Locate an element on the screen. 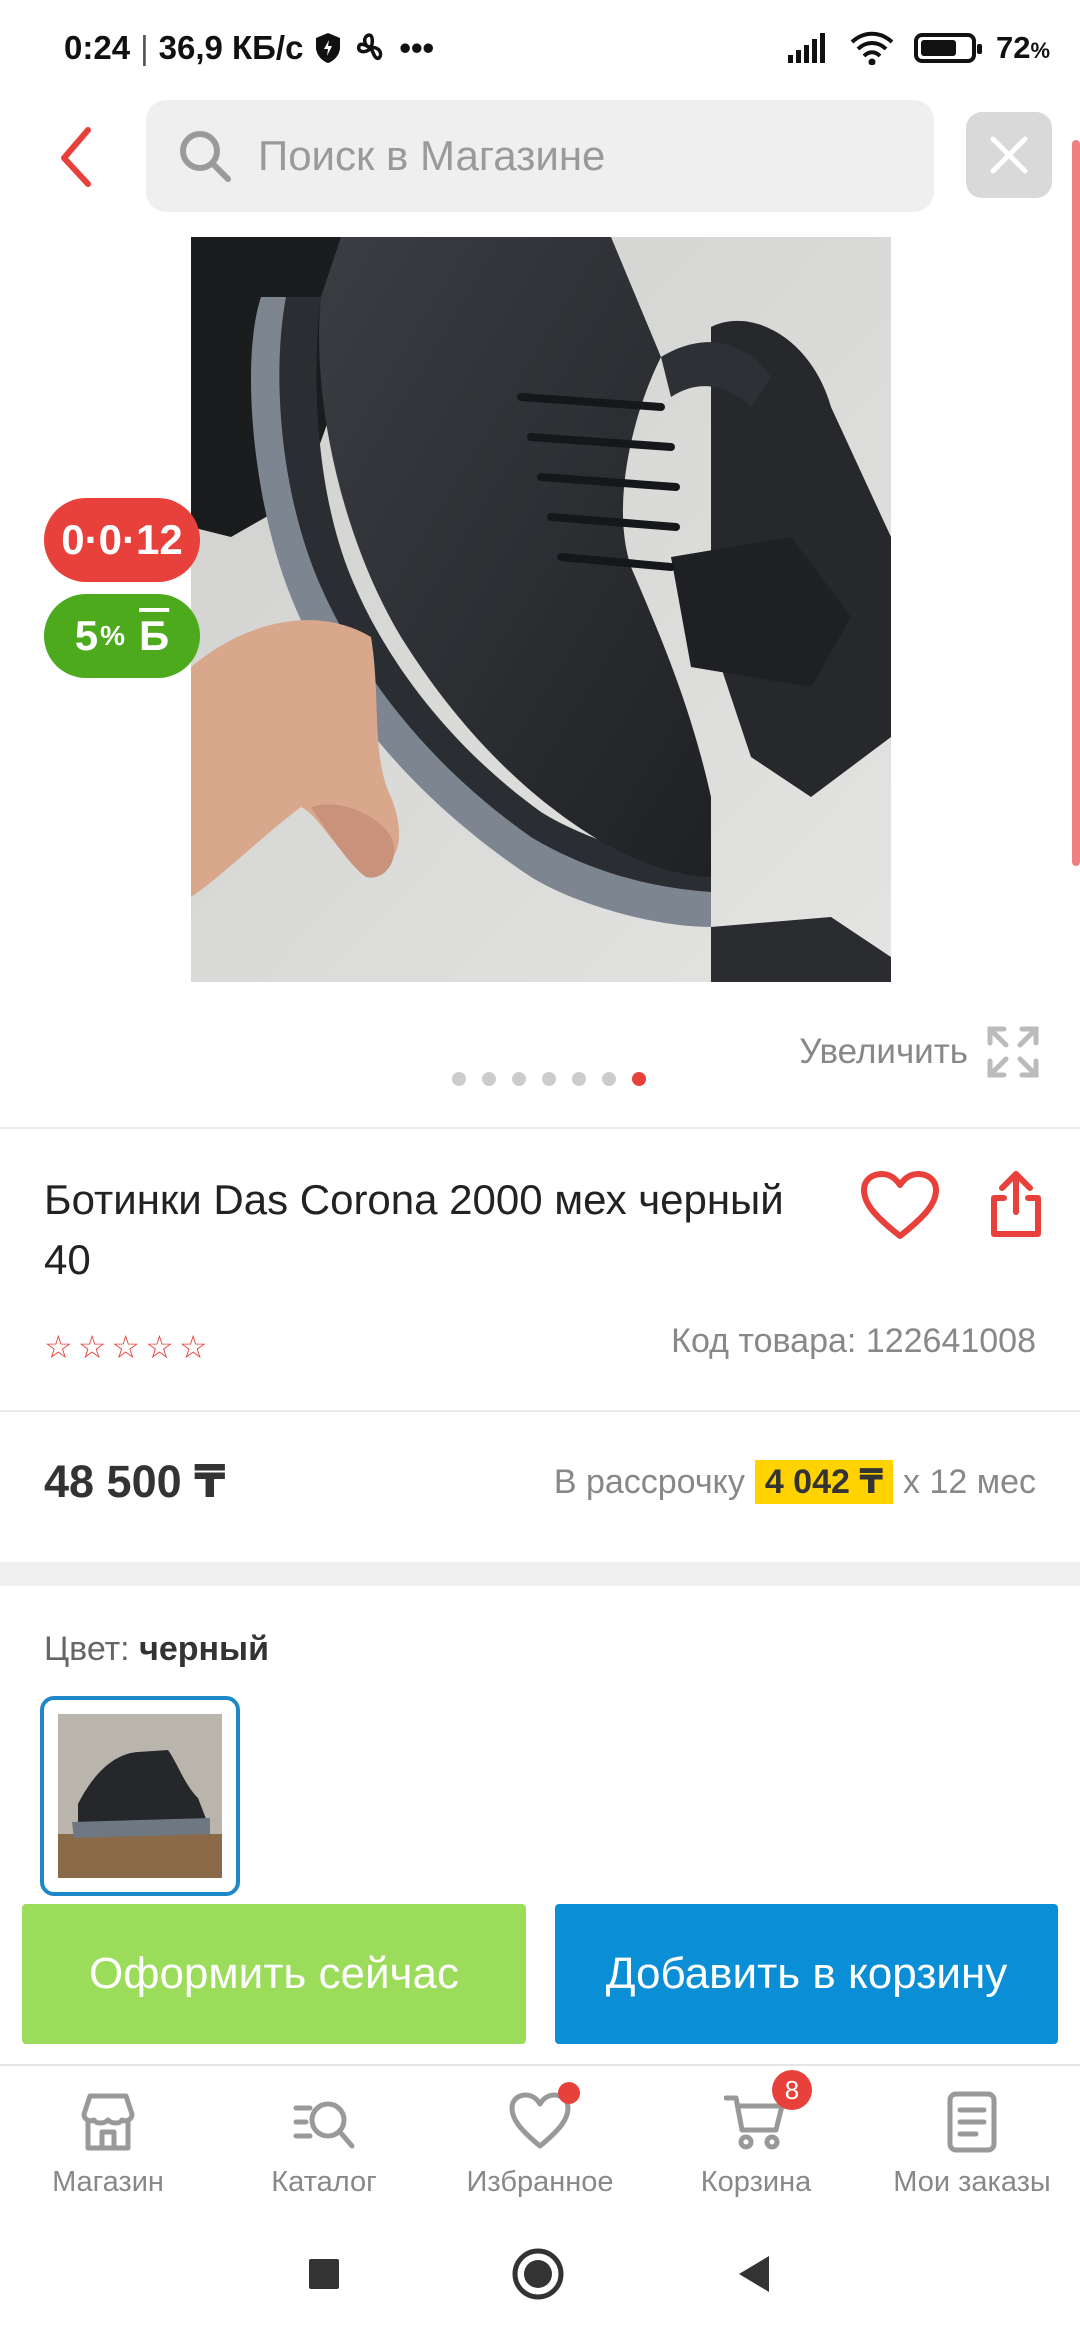 The image size is (1080, 2340). cart-count-badge: 8 is located at coordinates (792, 2090).